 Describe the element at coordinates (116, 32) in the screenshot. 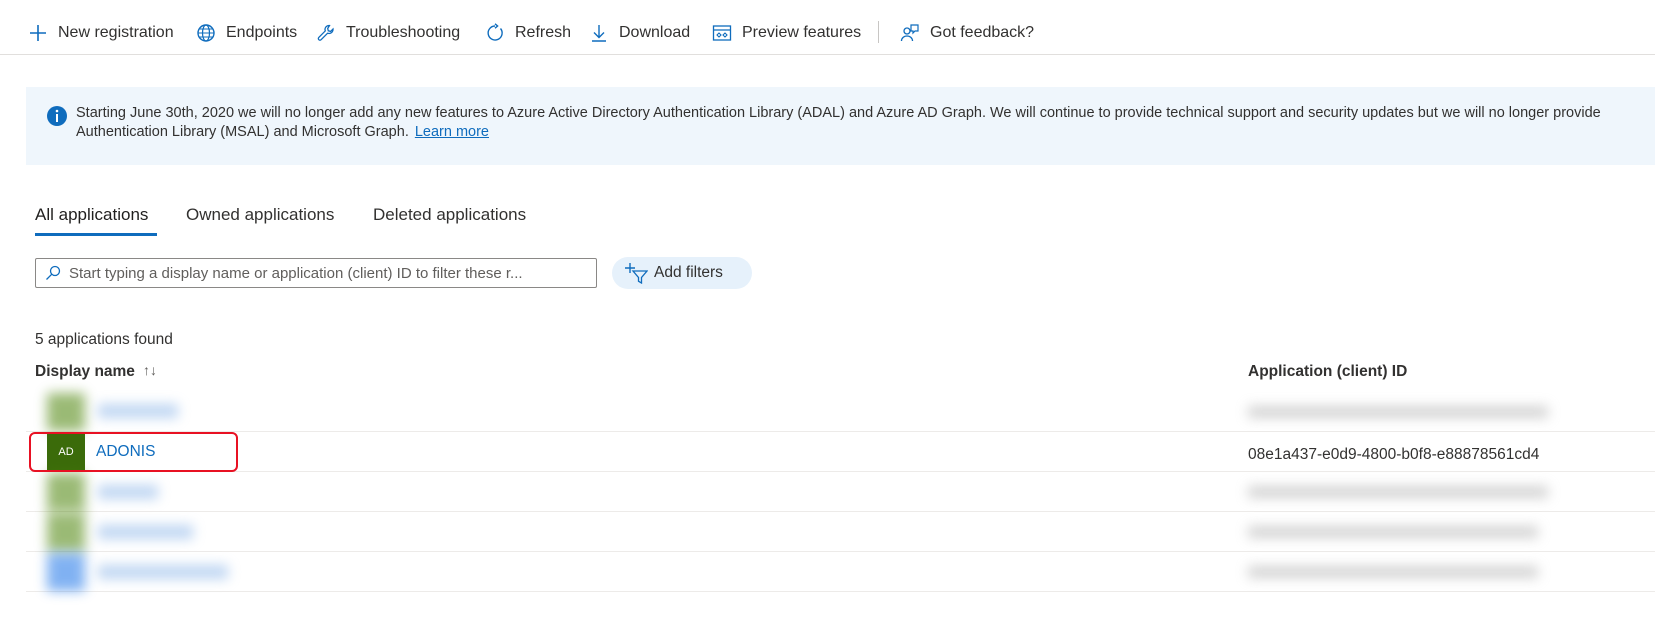

I see `new-registration-label: New registration` at that location.